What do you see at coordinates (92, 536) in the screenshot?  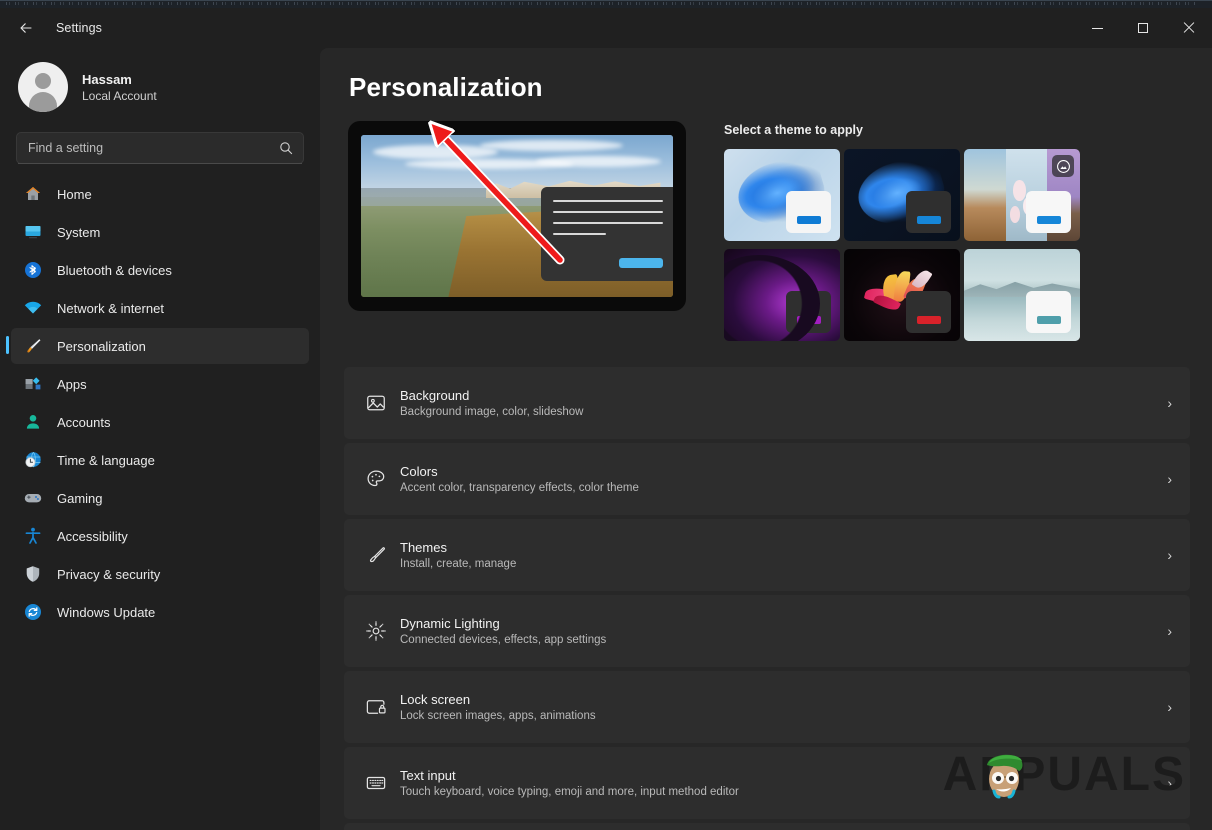 I see `sidebar-item-label: Accessibility` at bounding box center [92, 536].